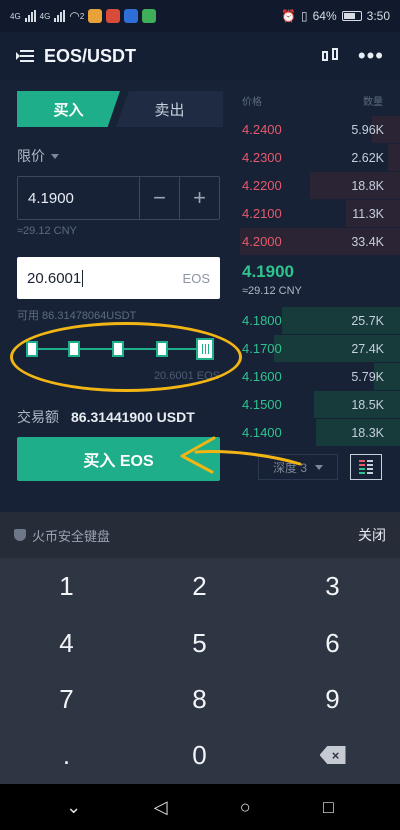  What do you see at coordinates (26, 56) in the screenshot?
I see `menu-icon` at bounding box center [26, 56].